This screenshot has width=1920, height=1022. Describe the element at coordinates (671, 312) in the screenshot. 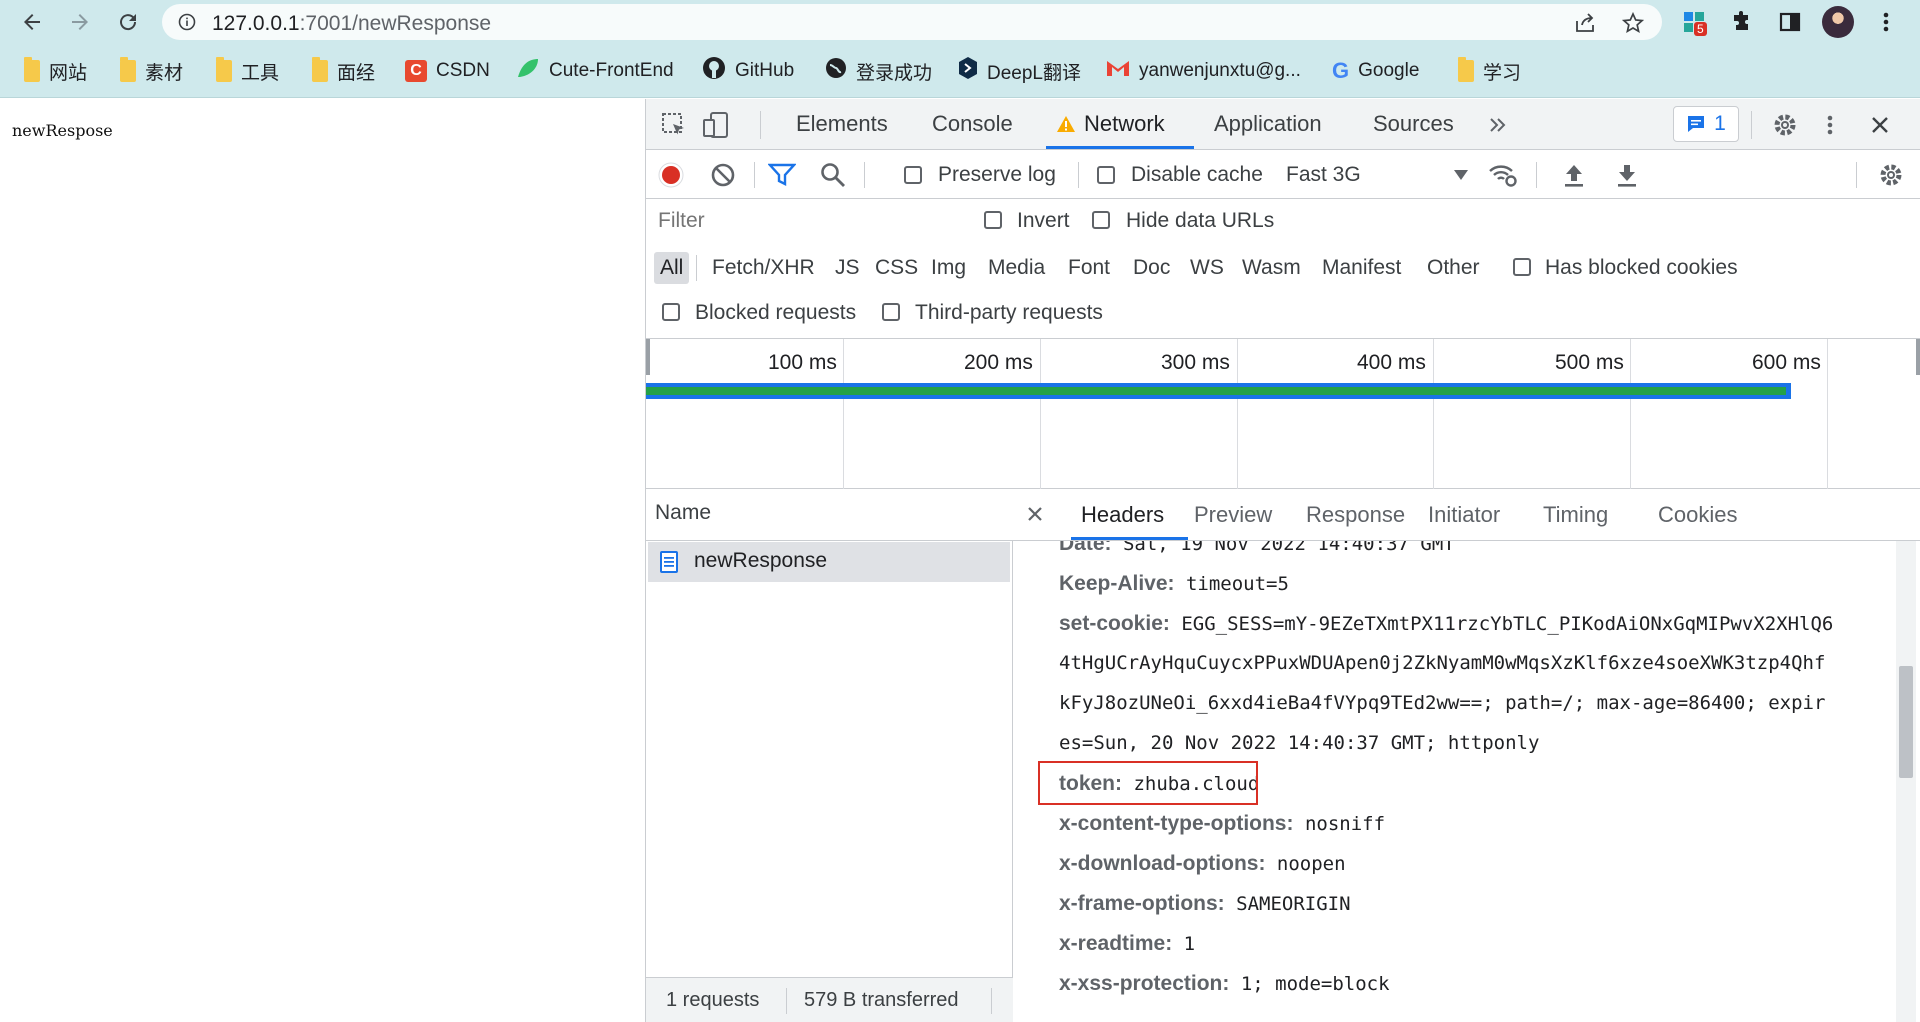

I see `blocked-requests-checkbox` at that location.